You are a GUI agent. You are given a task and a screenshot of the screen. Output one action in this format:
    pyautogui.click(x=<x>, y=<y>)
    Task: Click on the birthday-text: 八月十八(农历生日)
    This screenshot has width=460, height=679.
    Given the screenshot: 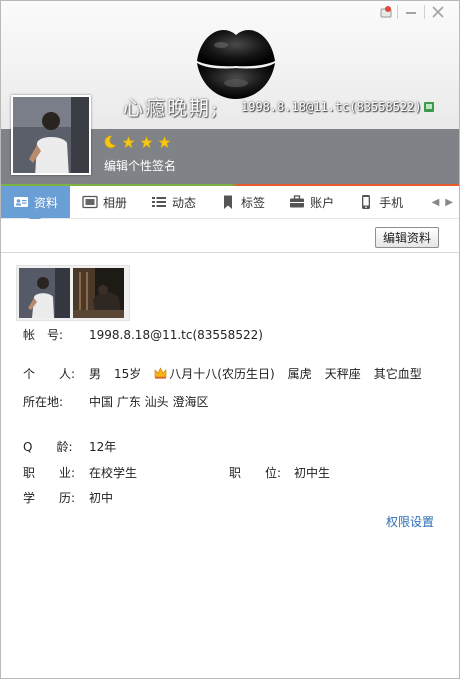 What is the action you would take?
    pyautogui.click(x=222, y=374)
    